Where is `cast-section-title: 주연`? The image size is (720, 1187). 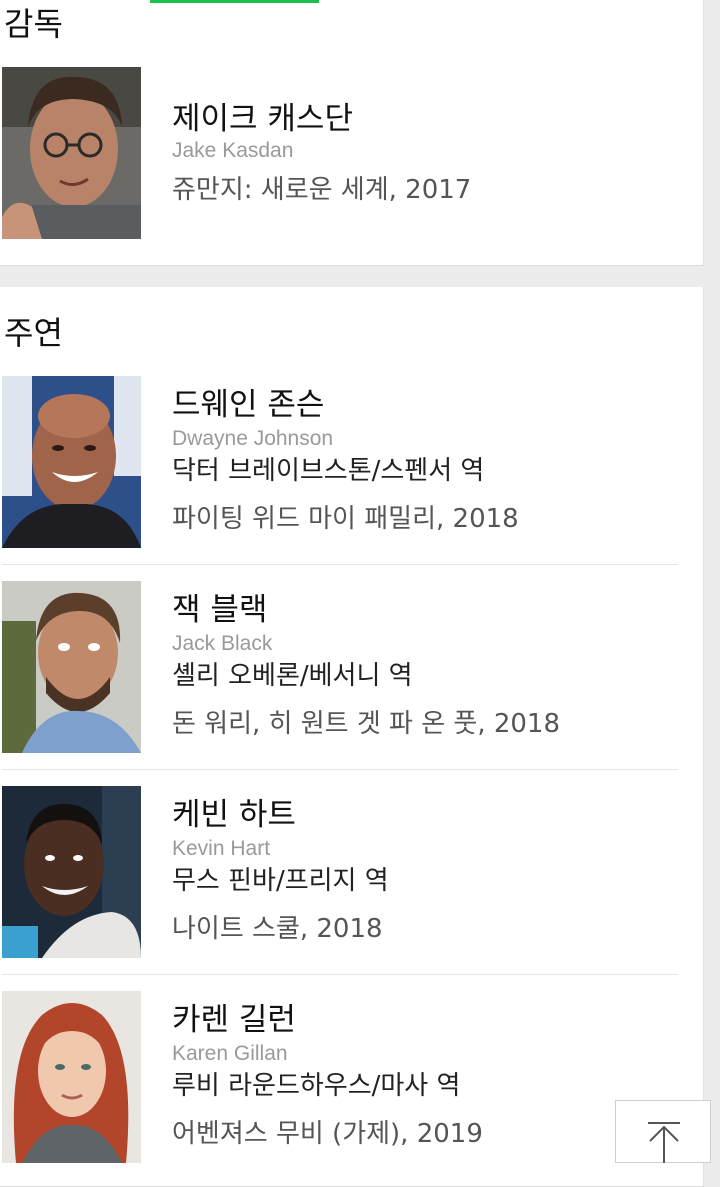
cast-section-title: 주연 is located at coordinates (33, 333).